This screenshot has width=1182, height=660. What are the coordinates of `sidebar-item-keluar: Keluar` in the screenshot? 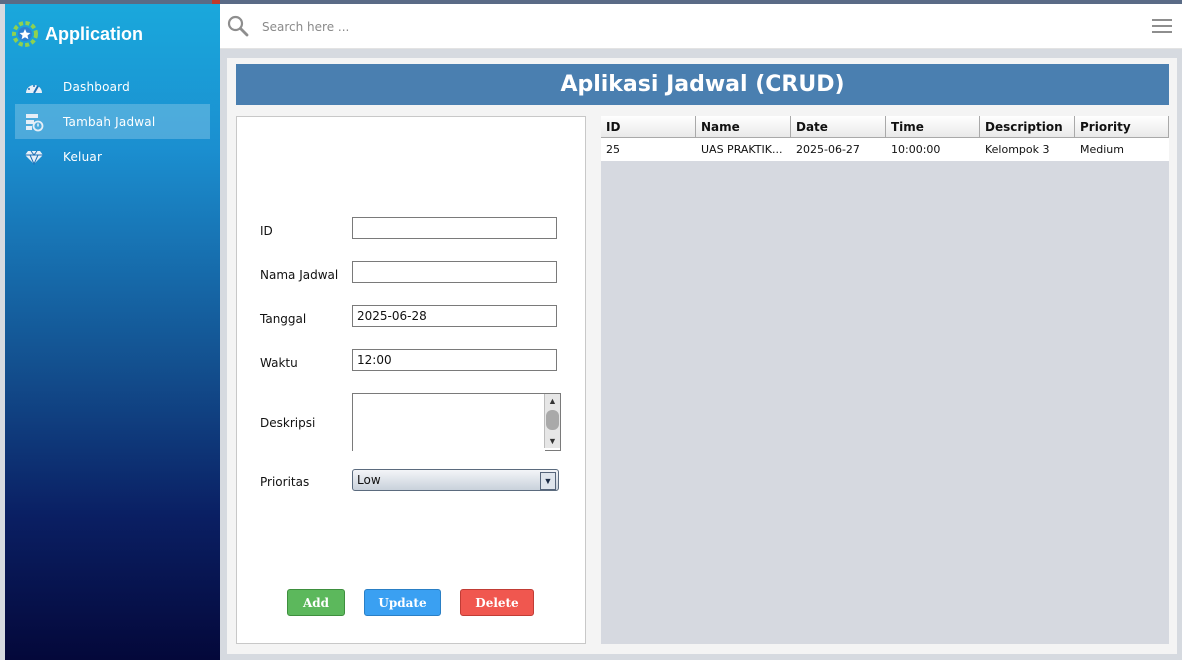 It's located at (112, 156).